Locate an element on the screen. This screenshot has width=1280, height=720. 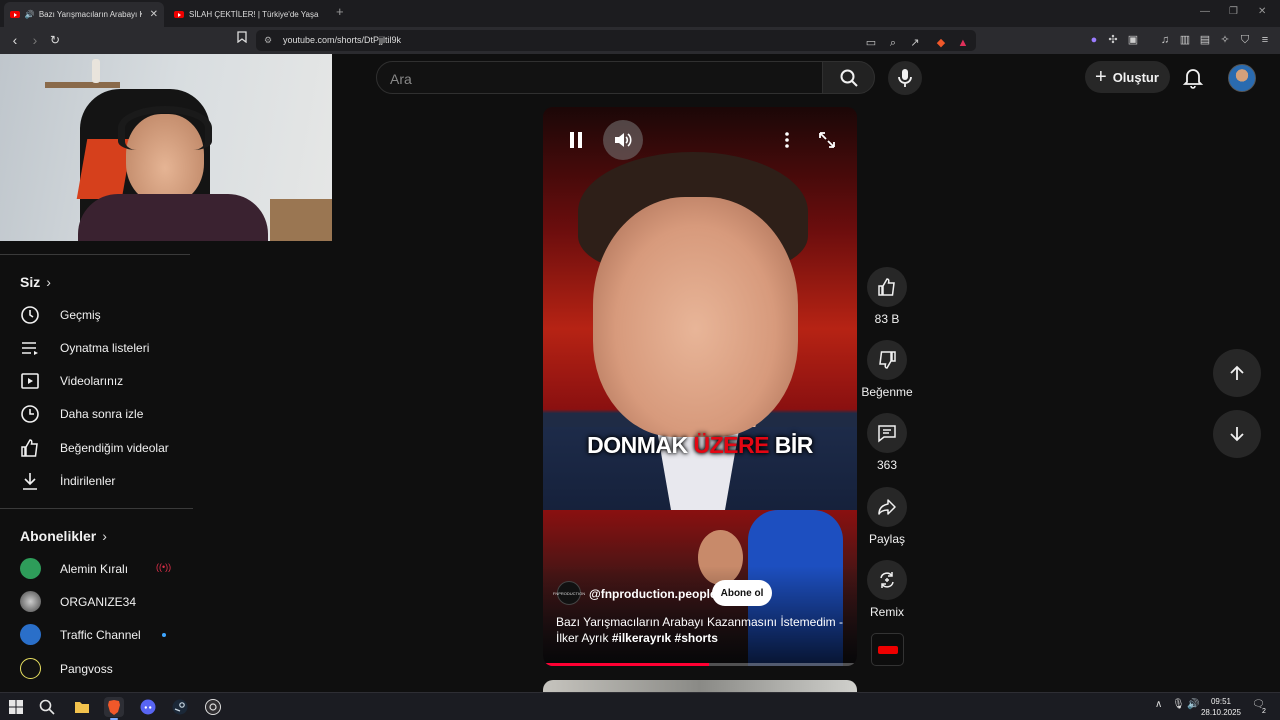
brave-shields-icon: ◆ is located at coordinates (941, 43).